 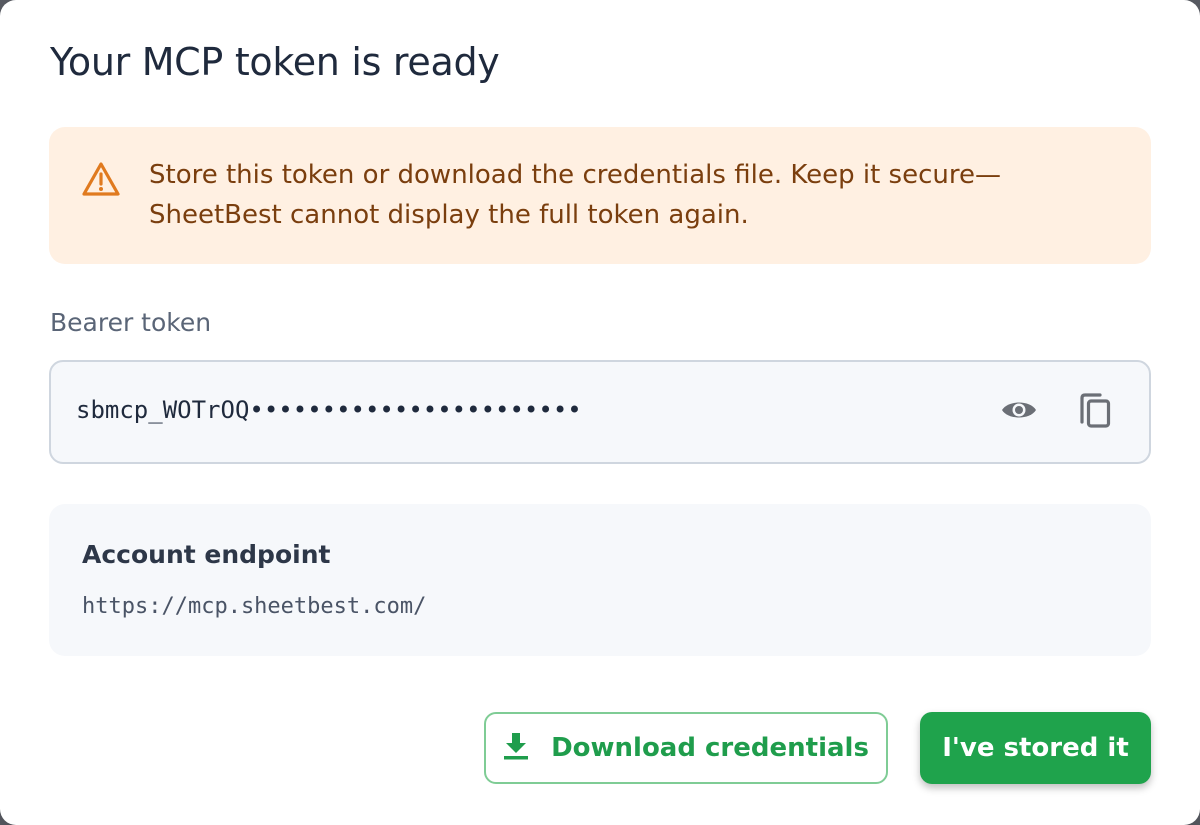 I want to click on token-field: sbmcp_WOTrOQ•••••••••••••••••••••••, so click(x=600, y=412).